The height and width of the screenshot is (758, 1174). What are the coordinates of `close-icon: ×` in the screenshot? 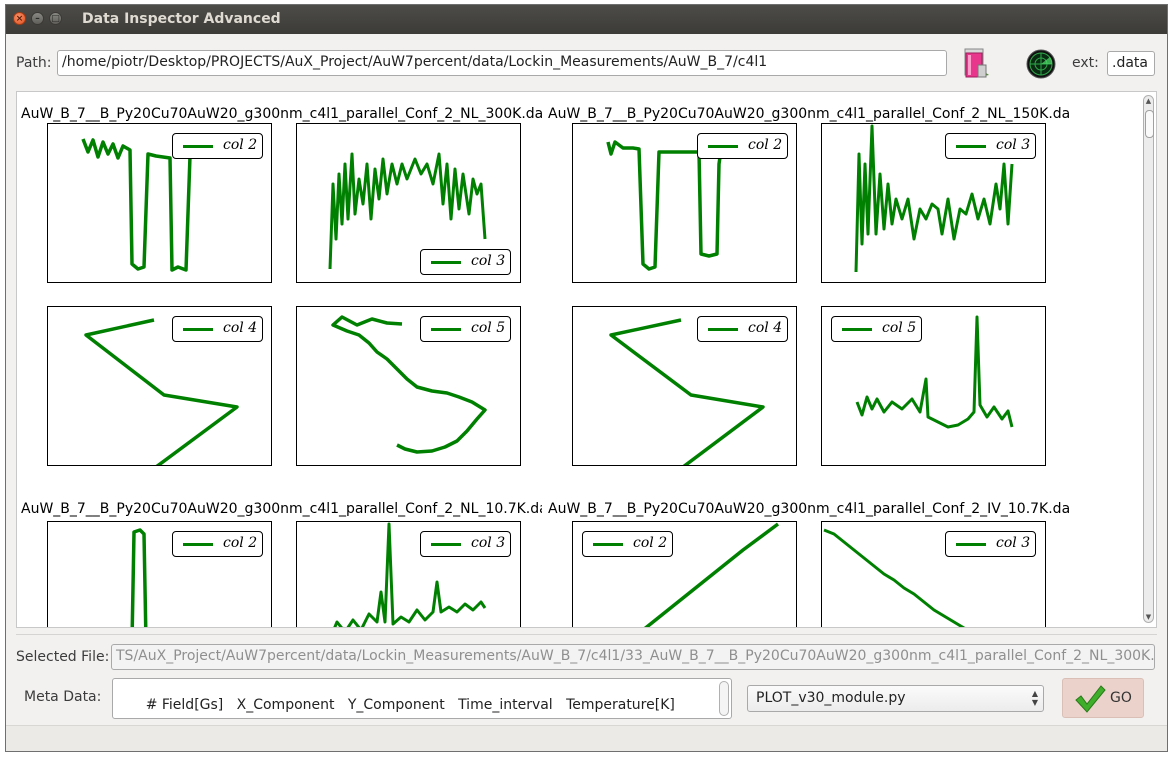 It's located at (19, 18).